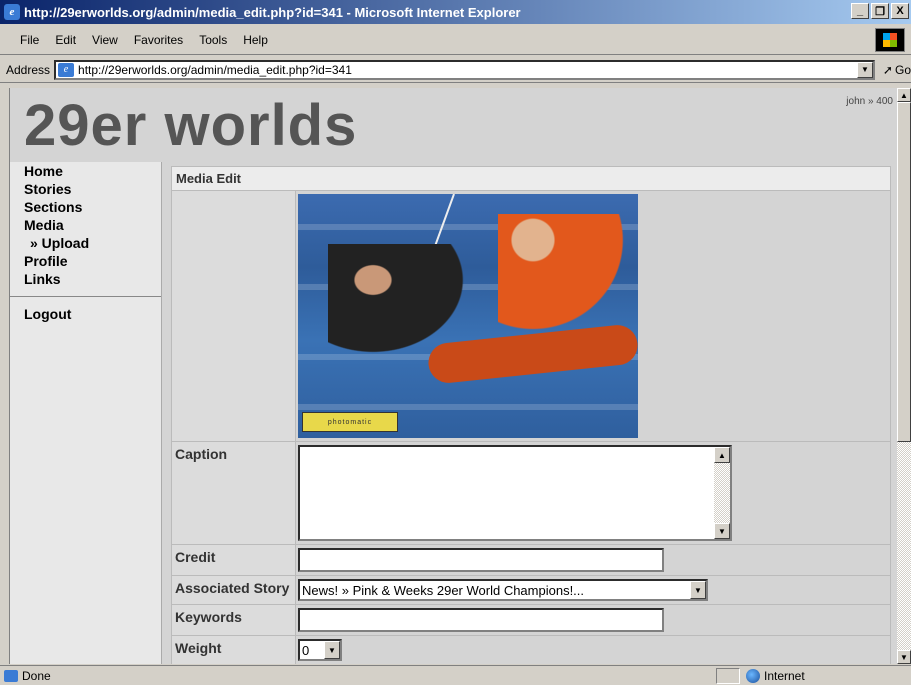 This screenshot has width=911, height=685. I want to click on scroll-down-button: ▼, so click(904, 657).